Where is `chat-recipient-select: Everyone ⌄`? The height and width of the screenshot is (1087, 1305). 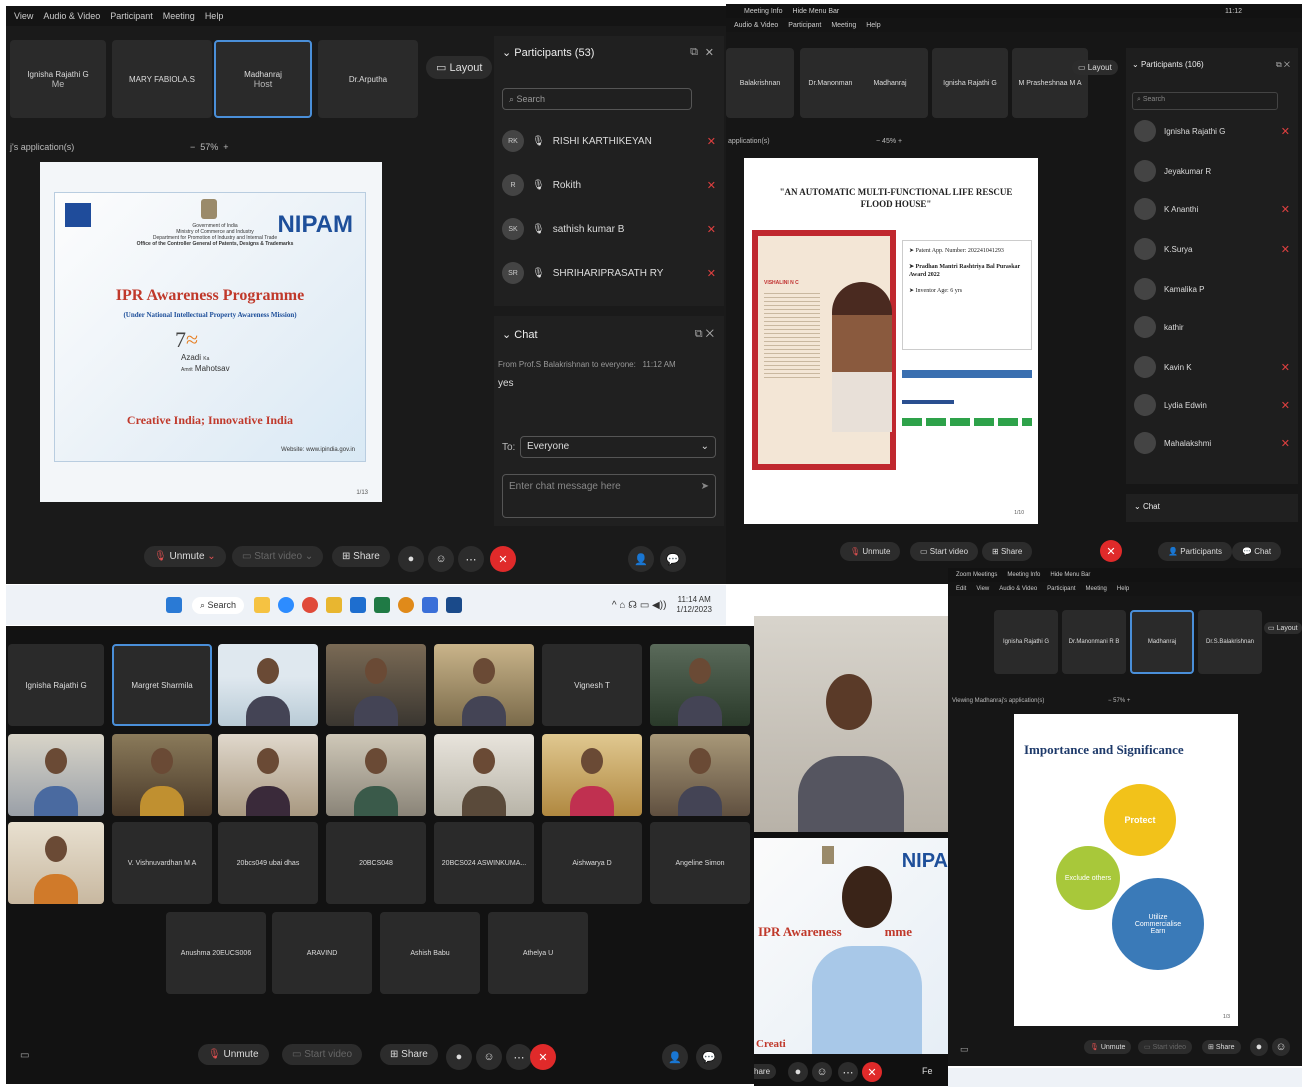 chat-recipient-select: Everyone ⌄ is located at coordinates (618, 447).